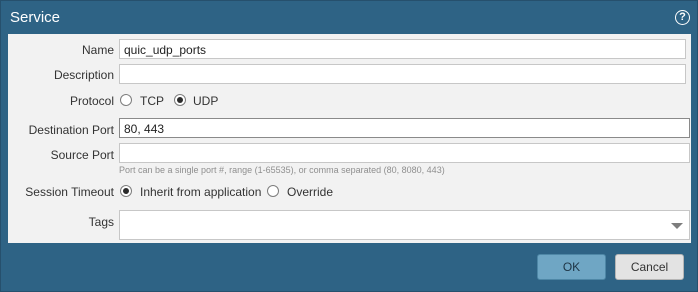 The height and width of the screenshot is (292, 698). Describe the element at coordinates (649, 267) in the screenshot. I see `cancel-button: Cancel` at that location.